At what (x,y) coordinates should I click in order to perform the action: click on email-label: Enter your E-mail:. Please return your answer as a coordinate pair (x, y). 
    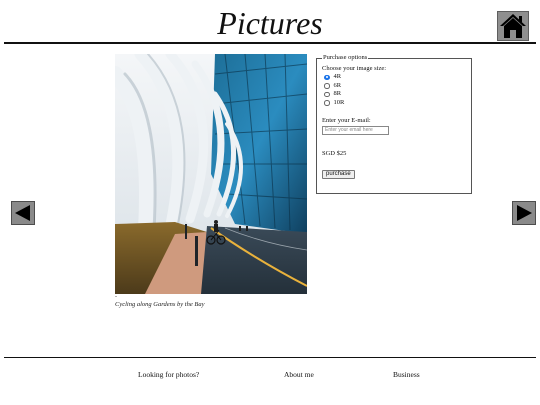
    Looking at the image, I should click on (346, 120).